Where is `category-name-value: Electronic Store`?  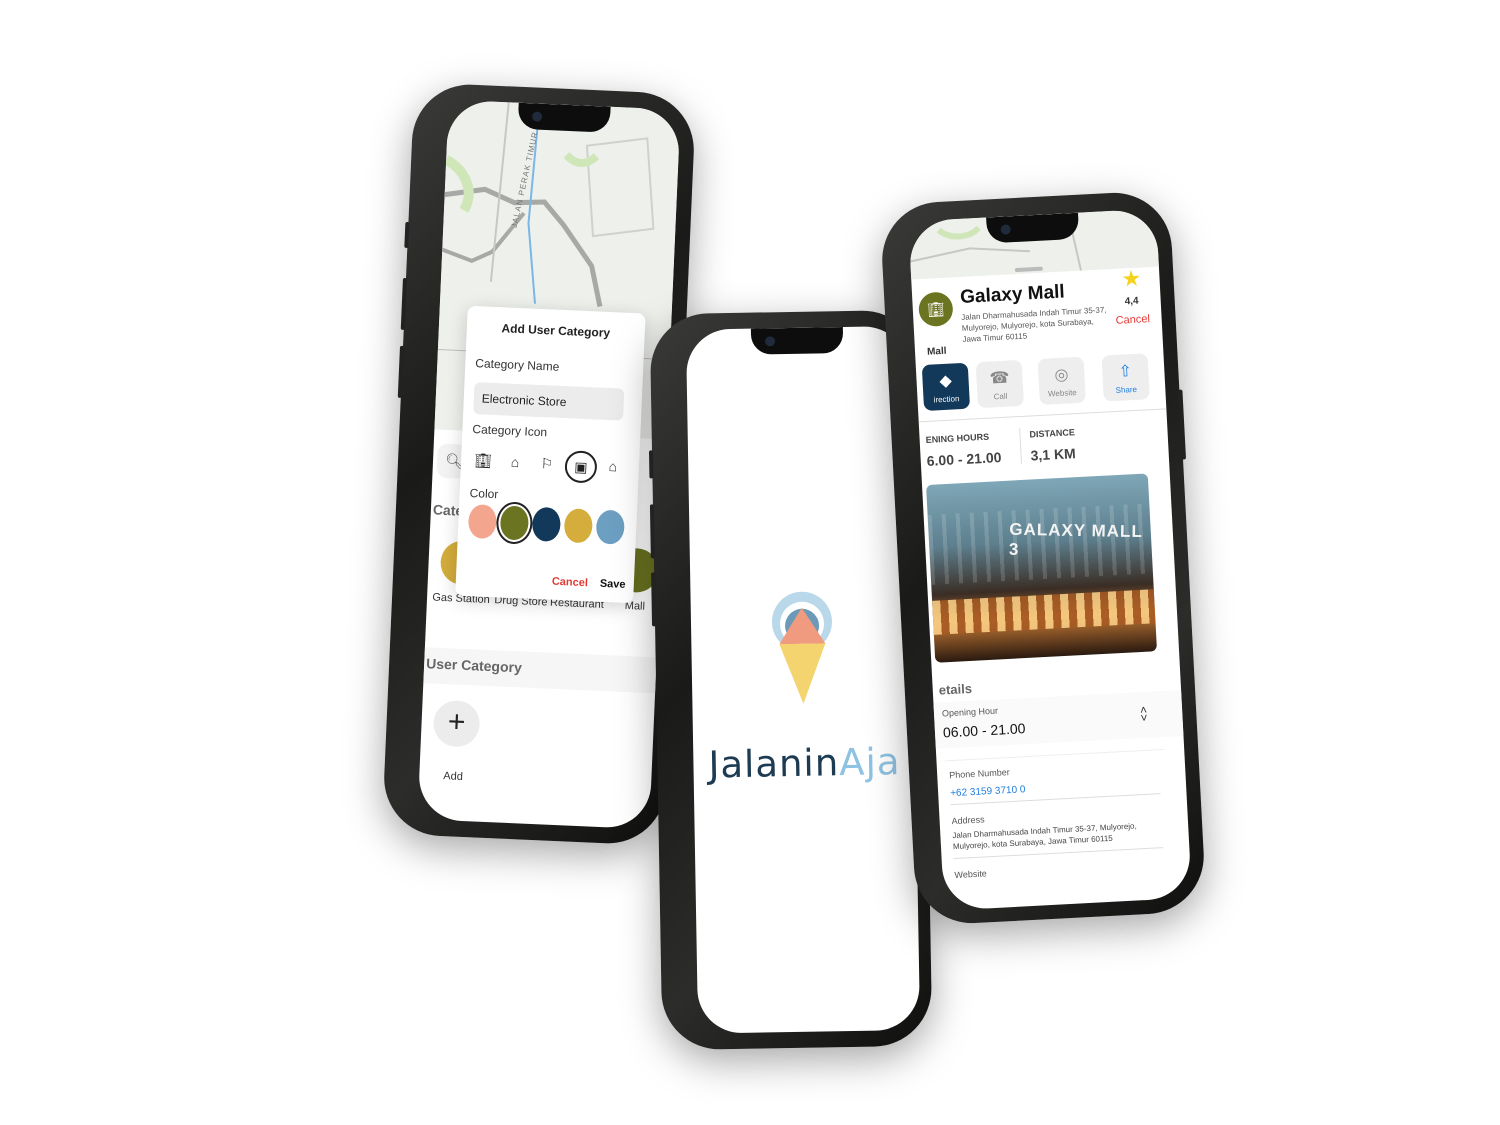 category-name-value: Electronic Store is located at coordinates (524, 400).